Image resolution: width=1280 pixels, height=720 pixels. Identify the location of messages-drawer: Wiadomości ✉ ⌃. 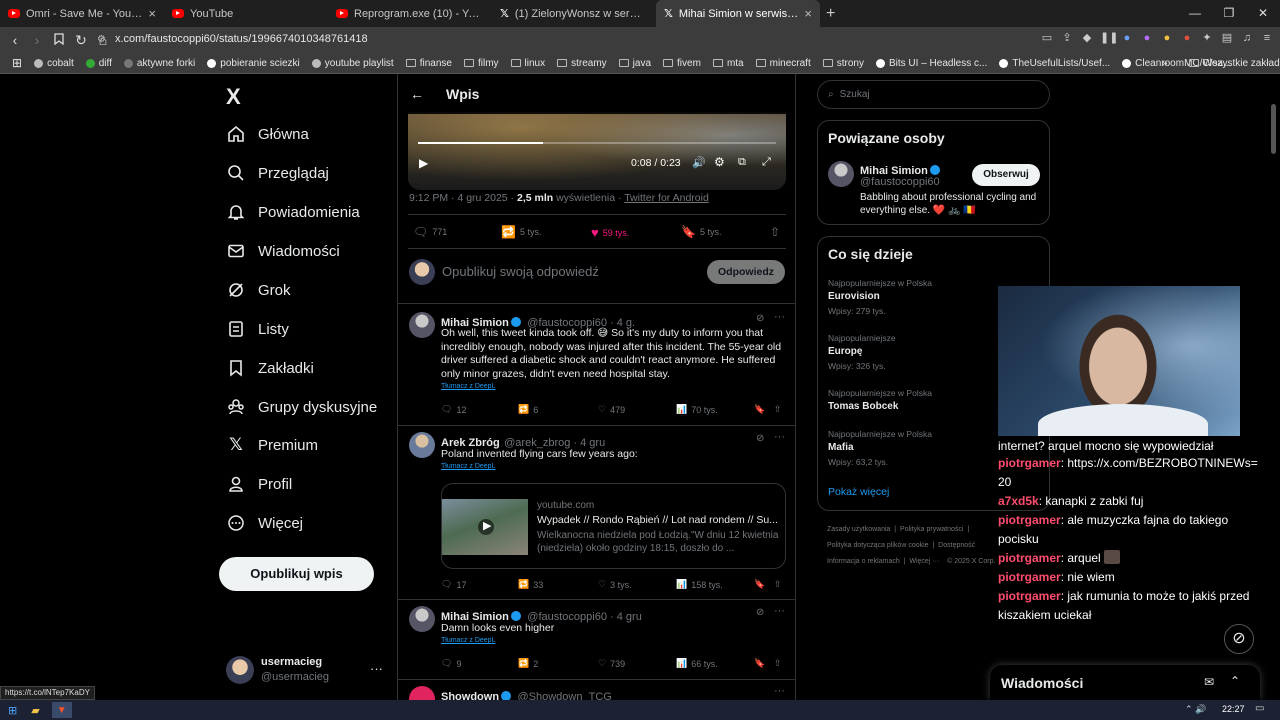
(1125, 682).